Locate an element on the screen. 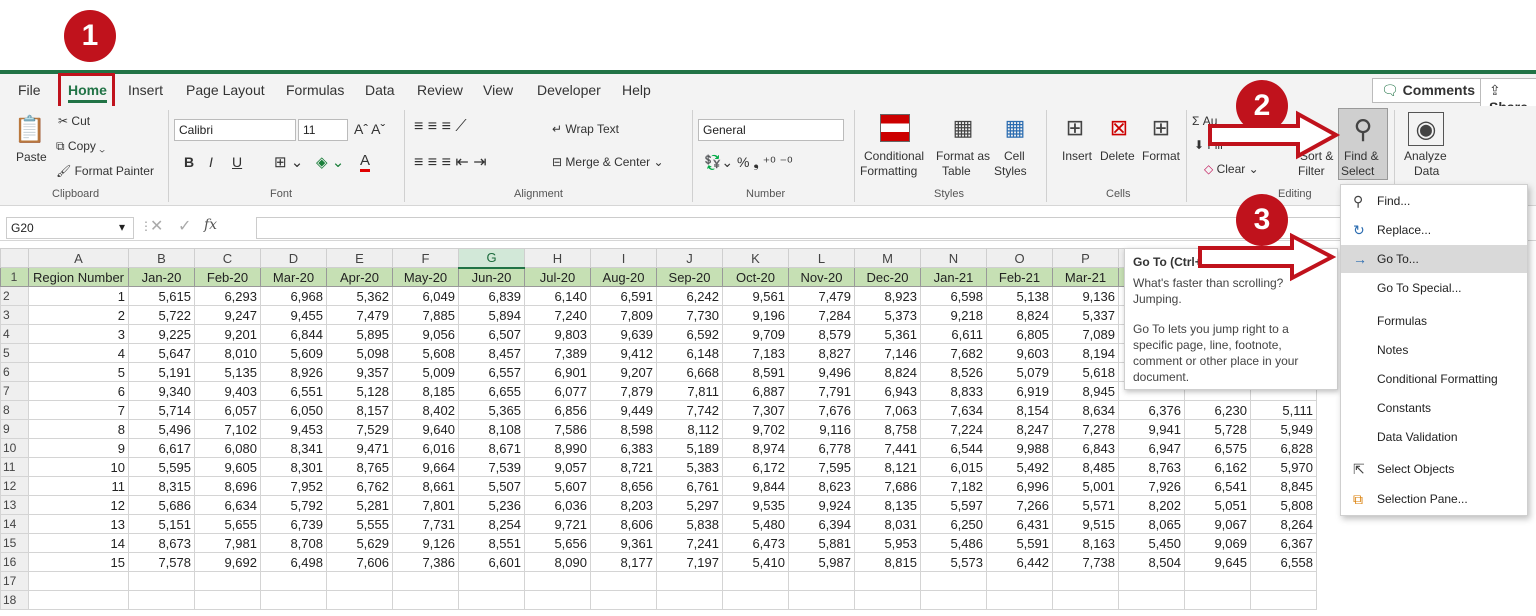 The height and width of the screenshot is (616, 1536). cell: 5,970 is located at coordinates (1283, 467).